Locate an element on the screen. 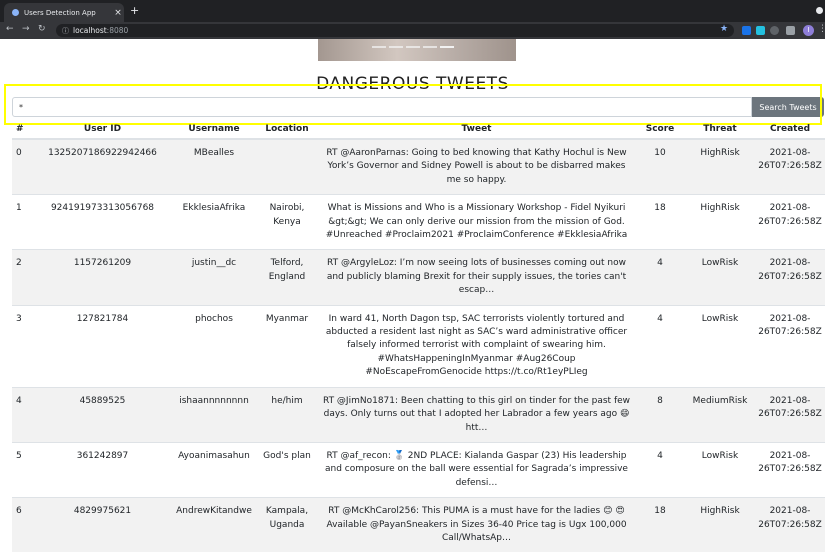 The height and width of the screenshot is (552, 825). username-cell: justin__dc is located at coordinates (214, 277).